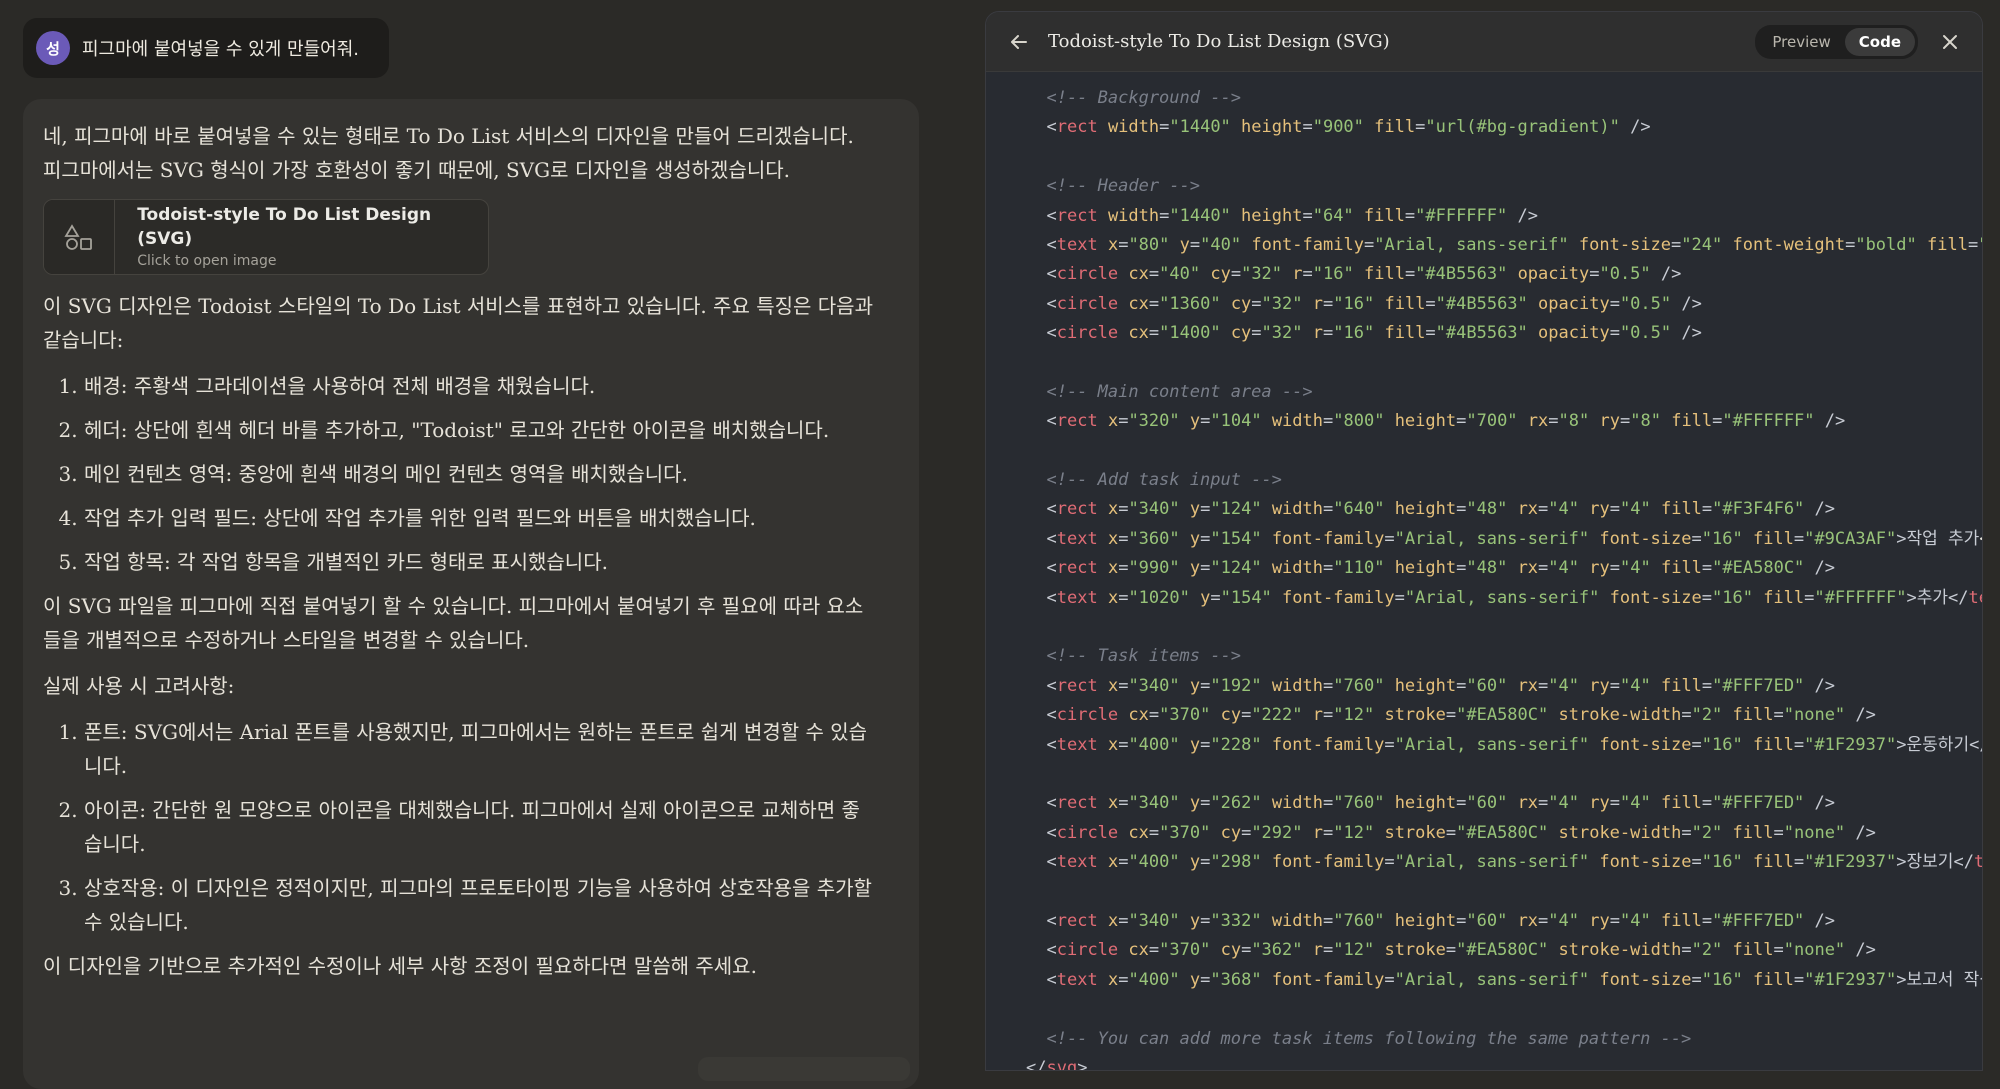  What do you see at coordinates (284, 227) in the screenshot?
I see `artifact-title: Todoist-style To Do List Design (SVG)` at bounding box center [284, 227].